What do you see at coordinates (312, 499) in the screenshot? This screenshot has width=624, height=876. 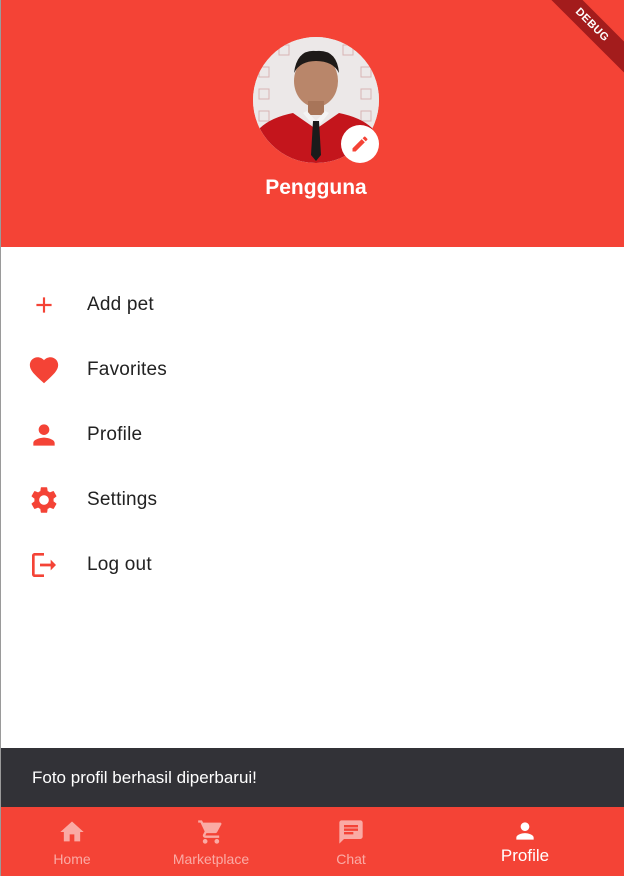 I see `menu-item-settings: Settings` at bounding box center [312, 499].